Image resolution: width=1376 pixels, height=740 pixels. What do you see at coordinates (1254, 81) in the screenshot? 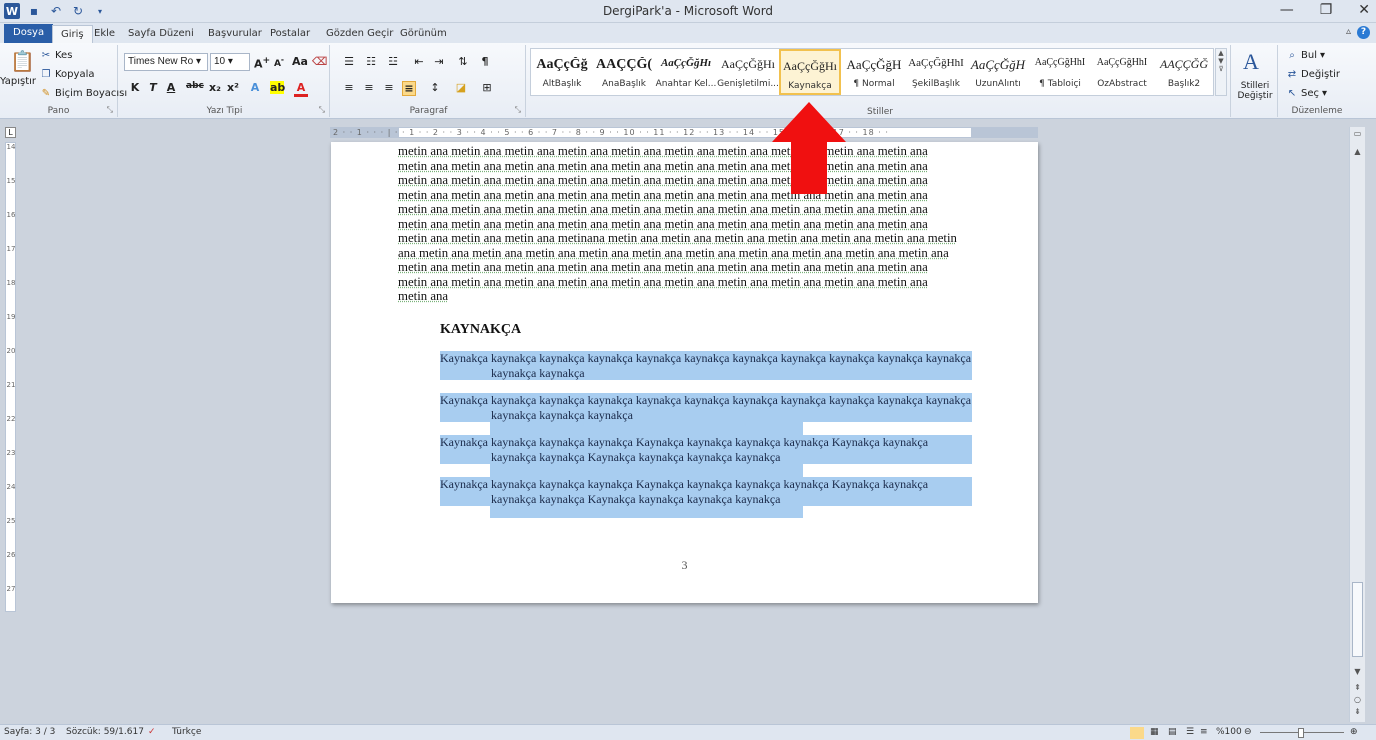
I see `change-styles-button: A Stilleri Değiştir` at bounding box center [1254, 81].